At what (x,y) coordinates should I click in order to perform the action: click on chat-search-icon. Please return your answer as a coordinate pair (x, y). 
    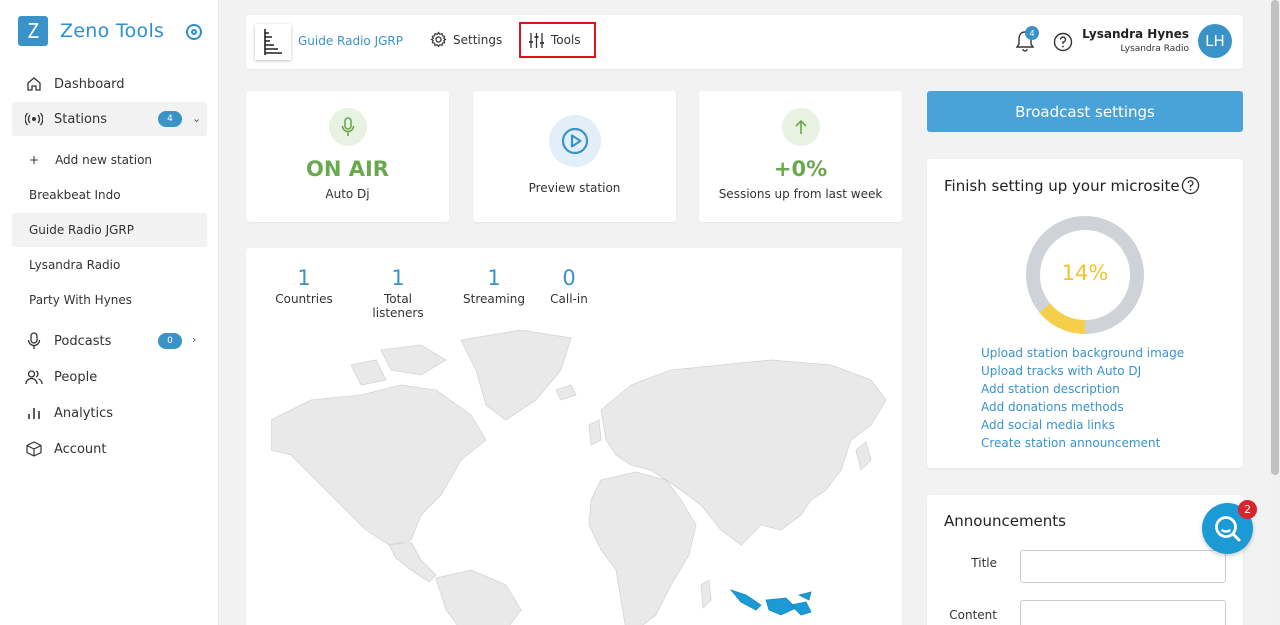
    Looking at the image, I should click on (1227, 528).